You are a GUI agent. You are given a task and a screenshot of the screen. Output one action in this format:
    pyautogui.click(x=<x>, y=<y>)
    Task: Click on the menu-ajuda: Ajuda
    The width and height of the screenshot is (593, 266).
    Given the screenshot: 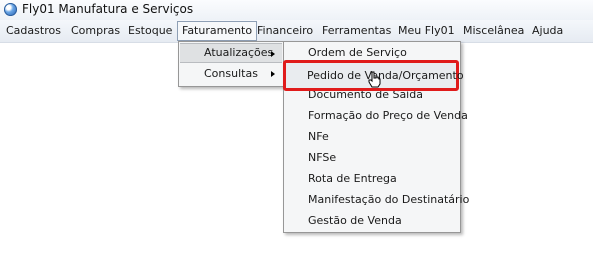 What is the action you would take?
    pyautogui.click(x=547, y=31)
    